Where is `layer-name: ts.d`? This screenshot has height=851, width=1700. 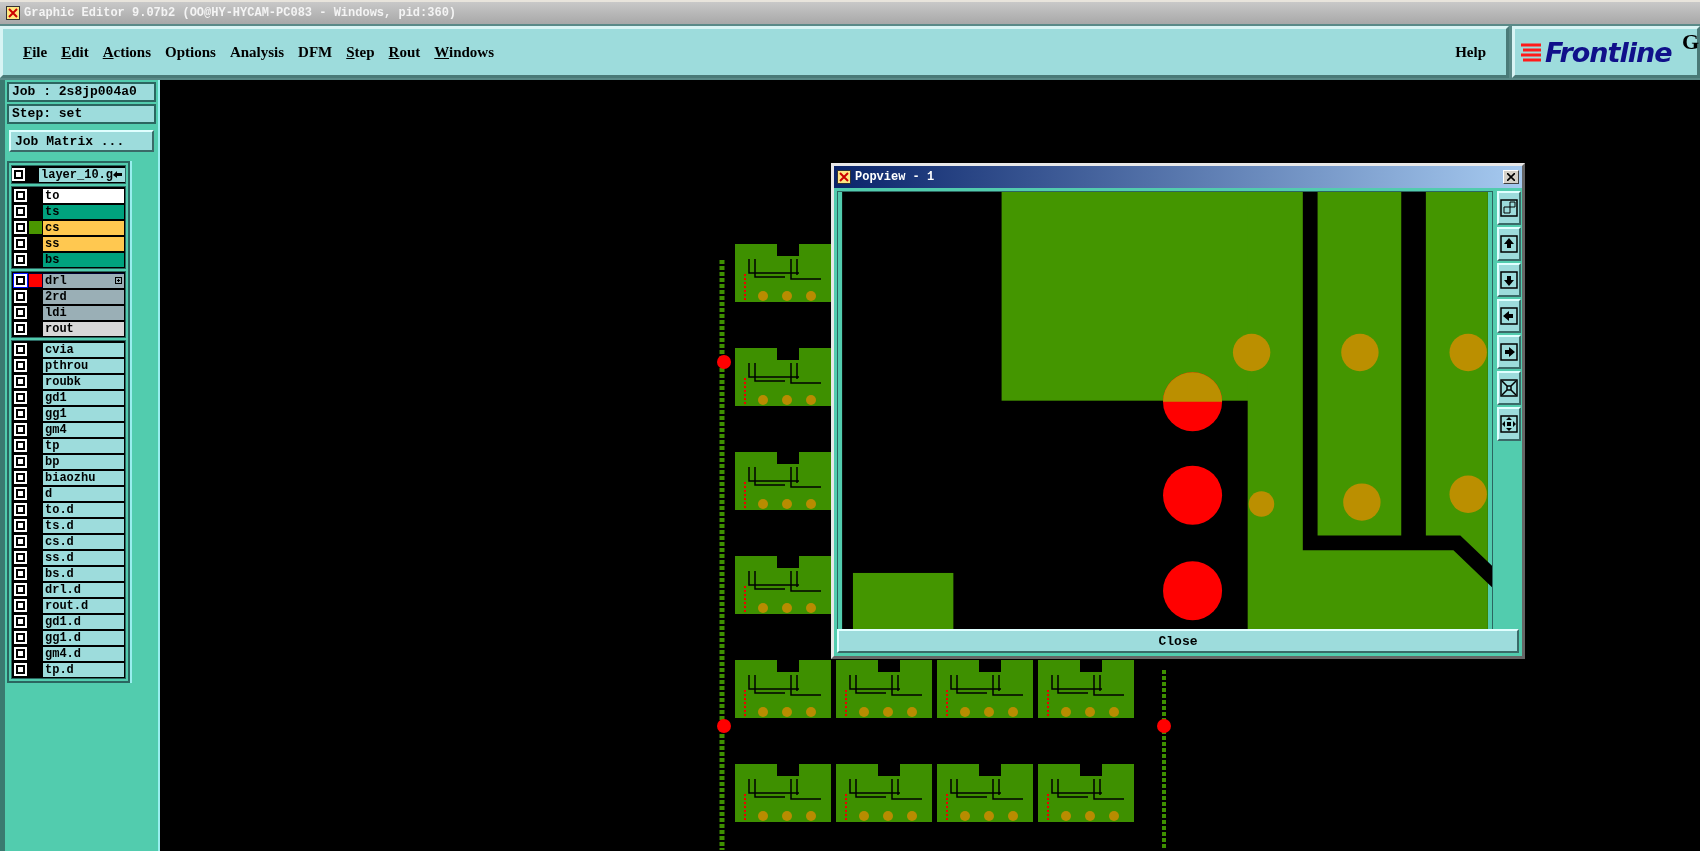 layer-name: ts.d is located at coordinates (83, 525).